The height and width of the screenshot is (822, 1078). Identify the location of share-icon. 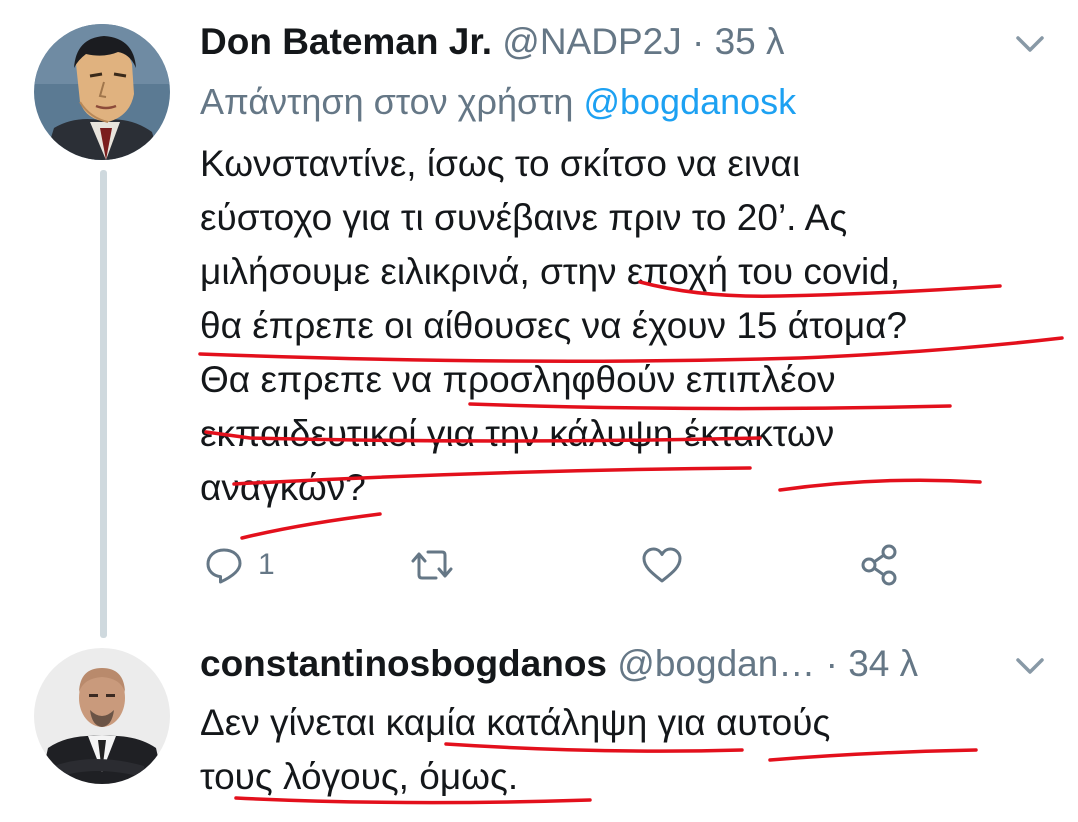
(879, 565).